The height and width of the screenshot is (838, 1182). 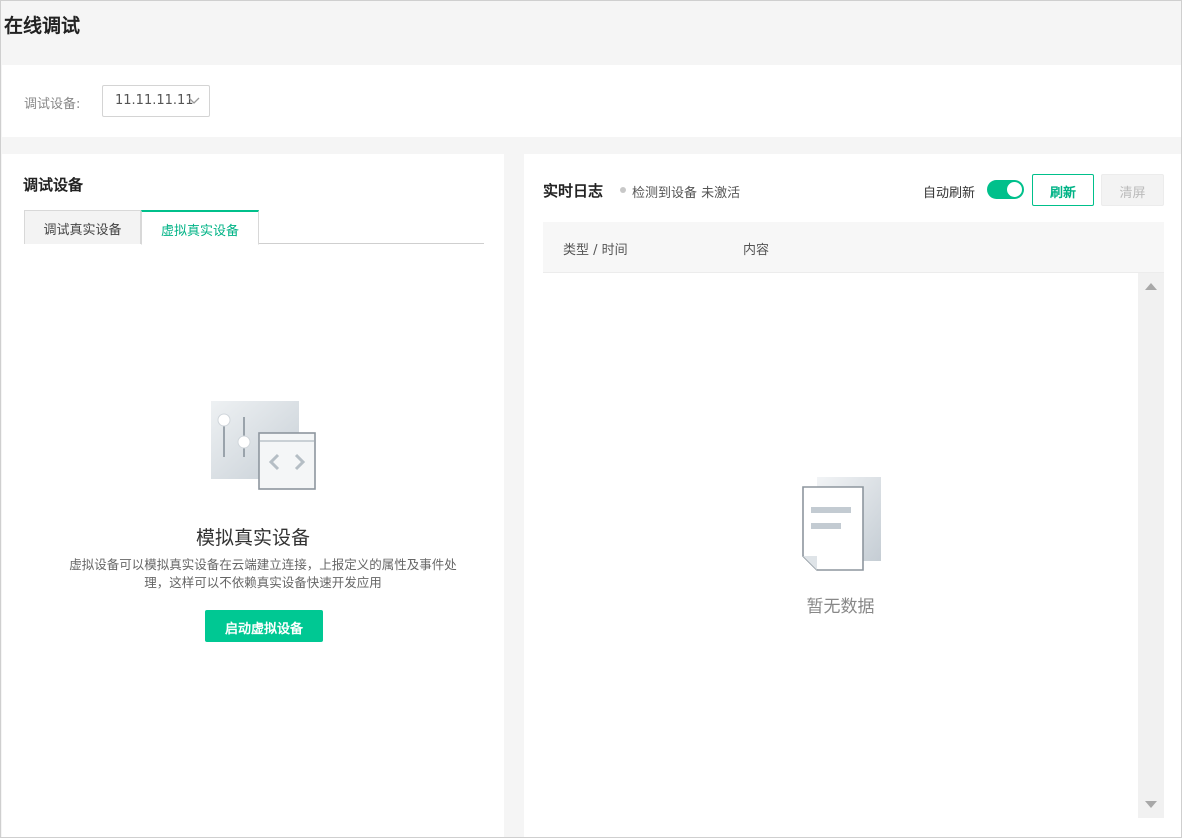 What do you see at coordinates (756, 250) in the screenshot?
I see `column-content: 内容` at bounding box center [756, 250].